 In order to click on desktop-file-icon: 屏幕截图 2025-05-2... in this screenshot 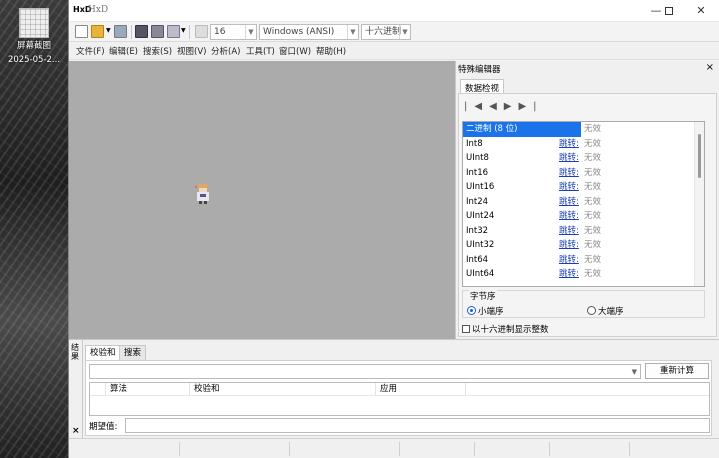, I will do `click(34, 37)`.